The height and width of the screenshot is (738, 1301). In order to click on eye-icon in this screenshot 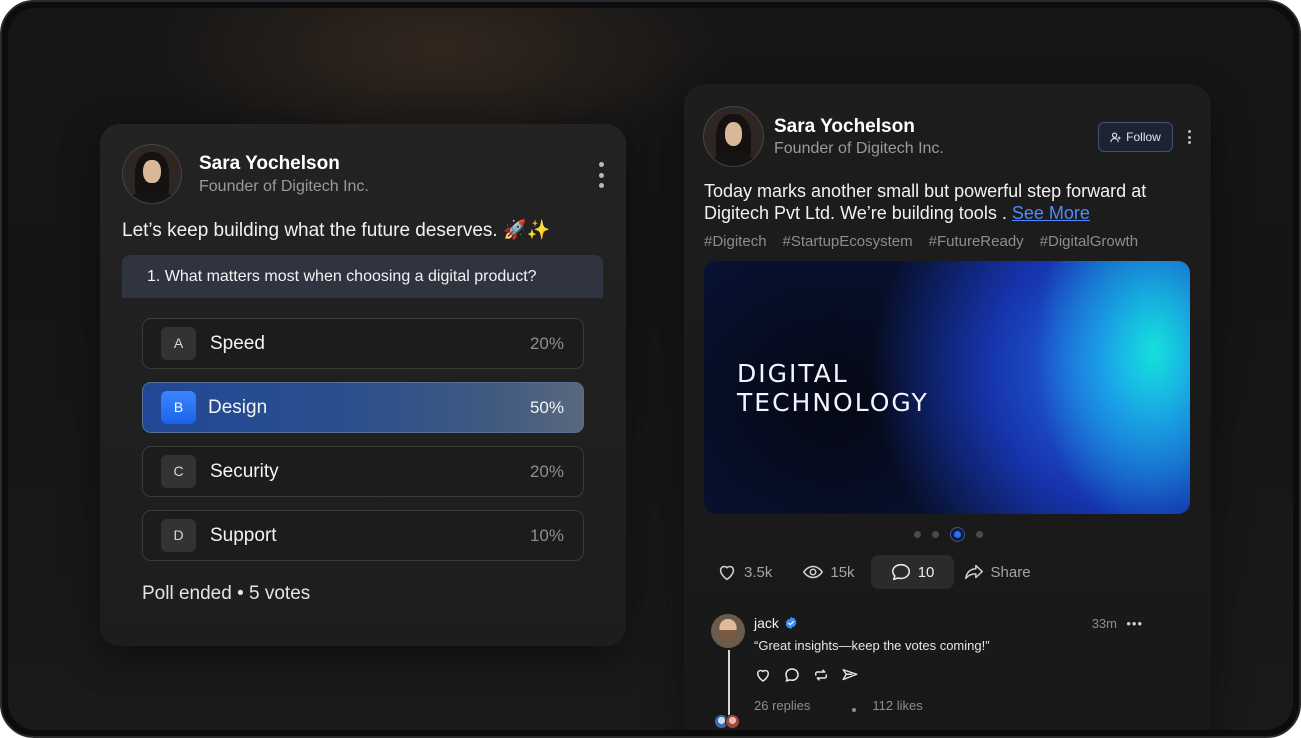, I will do `click(813, 572)`.